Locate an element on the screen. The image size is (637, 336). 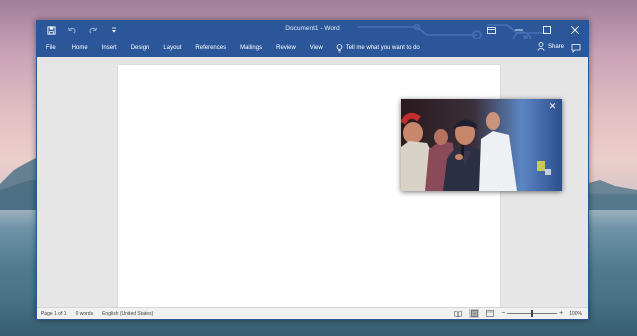
tab-insert: Insert is located at coordinates (109, 48).